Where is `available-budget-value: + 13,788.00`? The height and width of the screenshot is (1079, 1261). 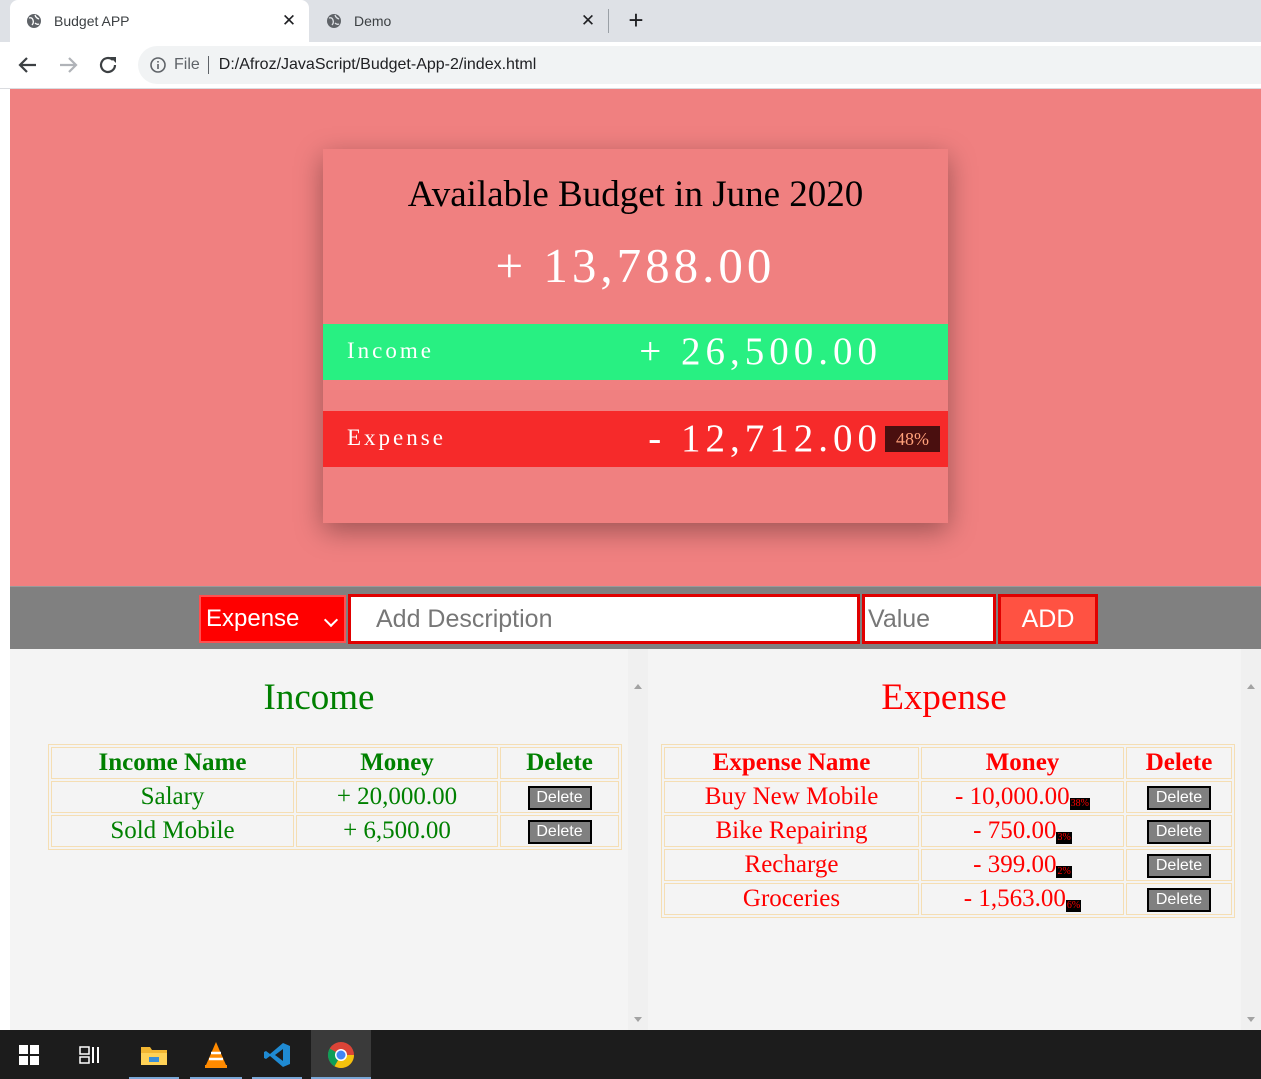
available-budget-value: + 13,788.00 is located at coordinates (635, 265).